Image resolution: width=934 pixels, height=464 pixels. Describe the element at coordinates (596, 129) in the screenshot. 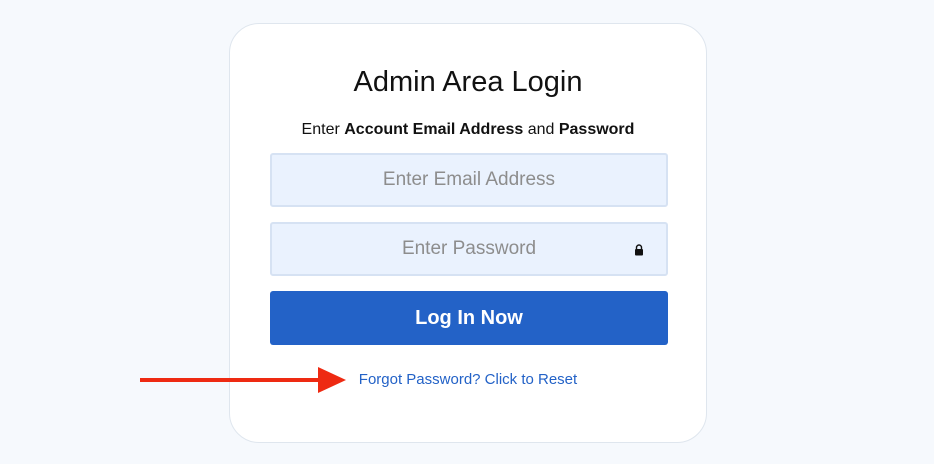

I see `instructions-password-emphasis: Password` at that location.